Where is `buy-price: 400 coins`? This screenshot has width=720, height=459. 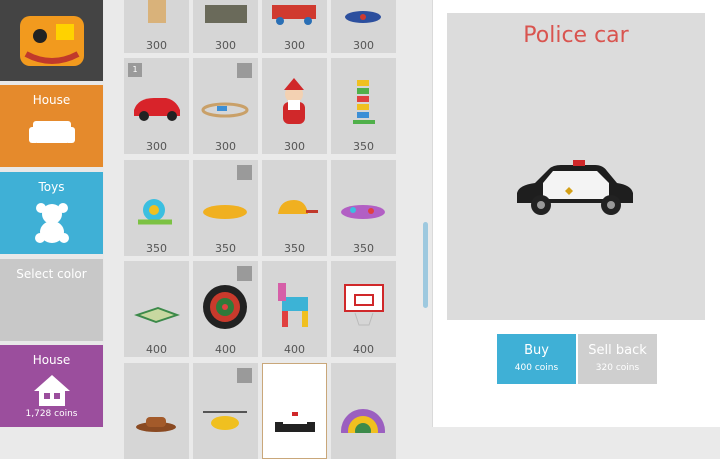 buy-price: 400 coins is located at coordinates (536, 368).